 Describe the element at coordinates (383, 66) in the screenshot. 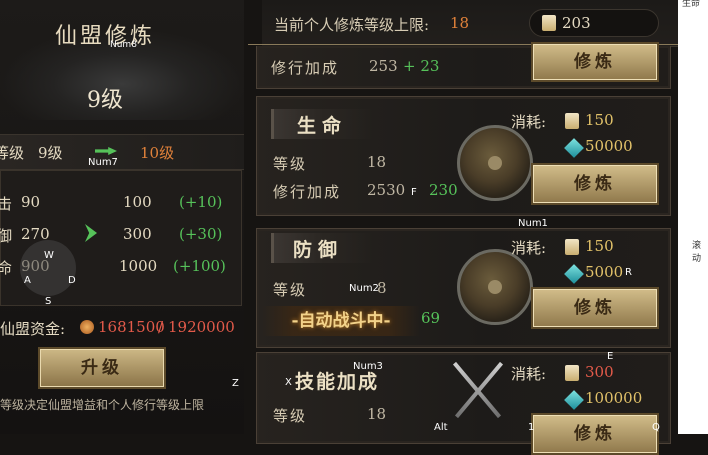

I see `card-bonus-value: 253` at that location.